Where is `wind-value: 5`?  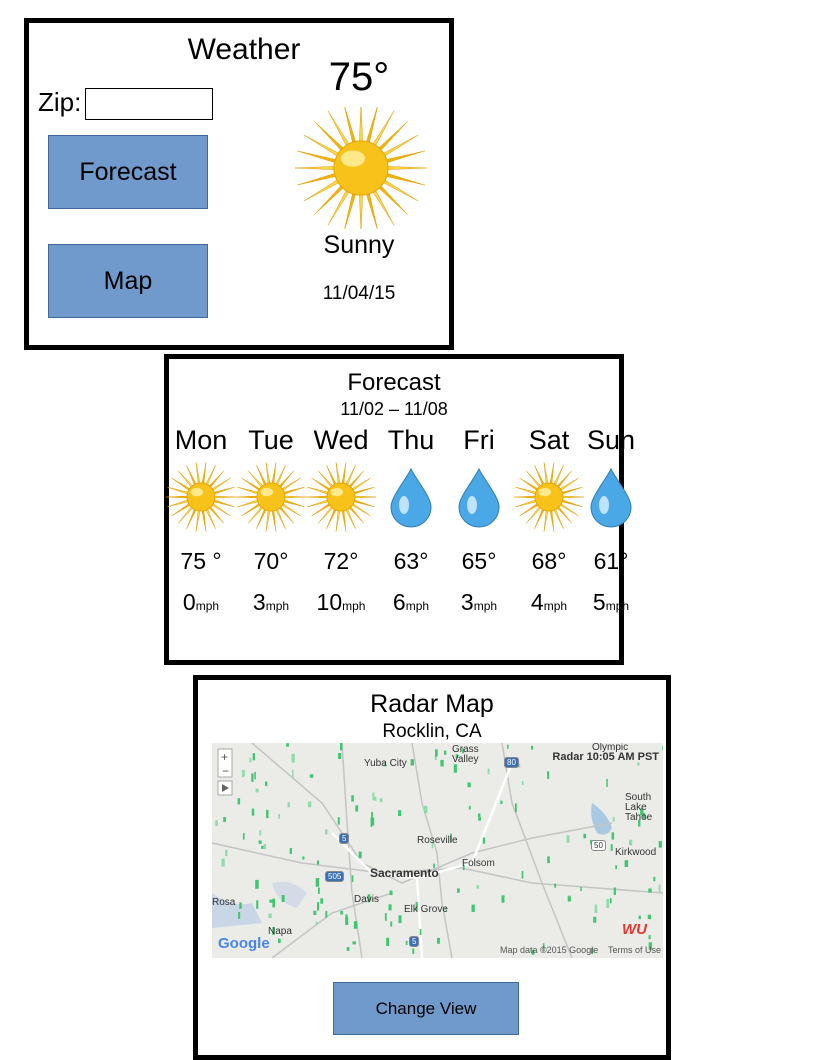 wind-value: 5 is located at coordinates (599, 602).